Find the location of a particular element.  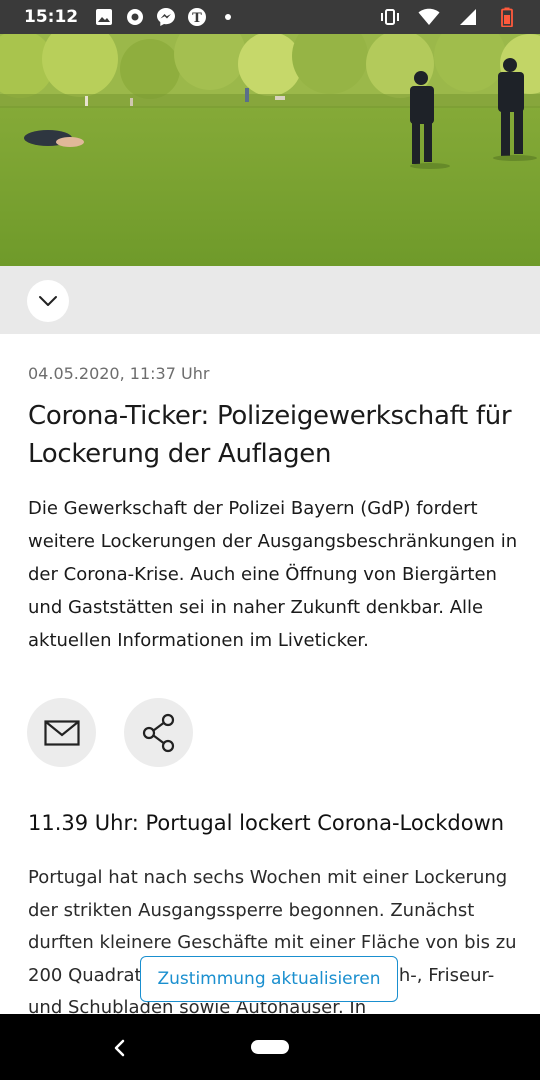

share-actions is located at coordinates (110, 732).